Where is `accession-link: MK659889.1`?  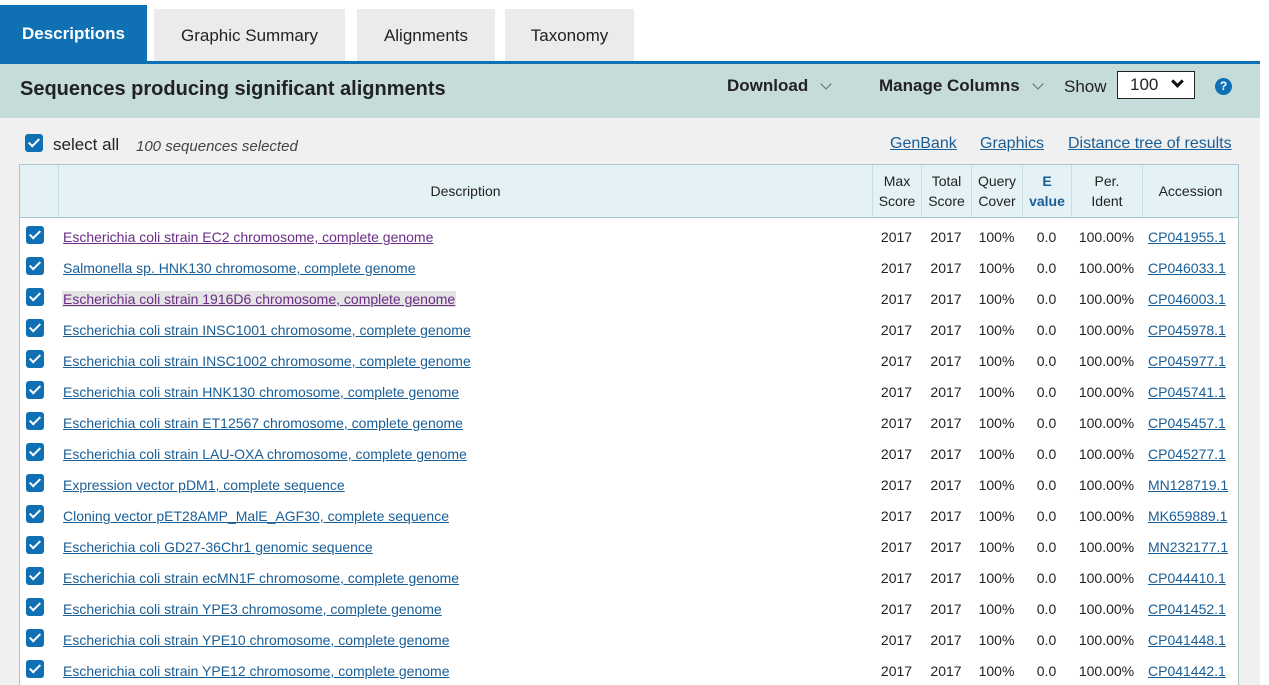 accession-link: MK659889.1 is located at coordinates (1187, 516).